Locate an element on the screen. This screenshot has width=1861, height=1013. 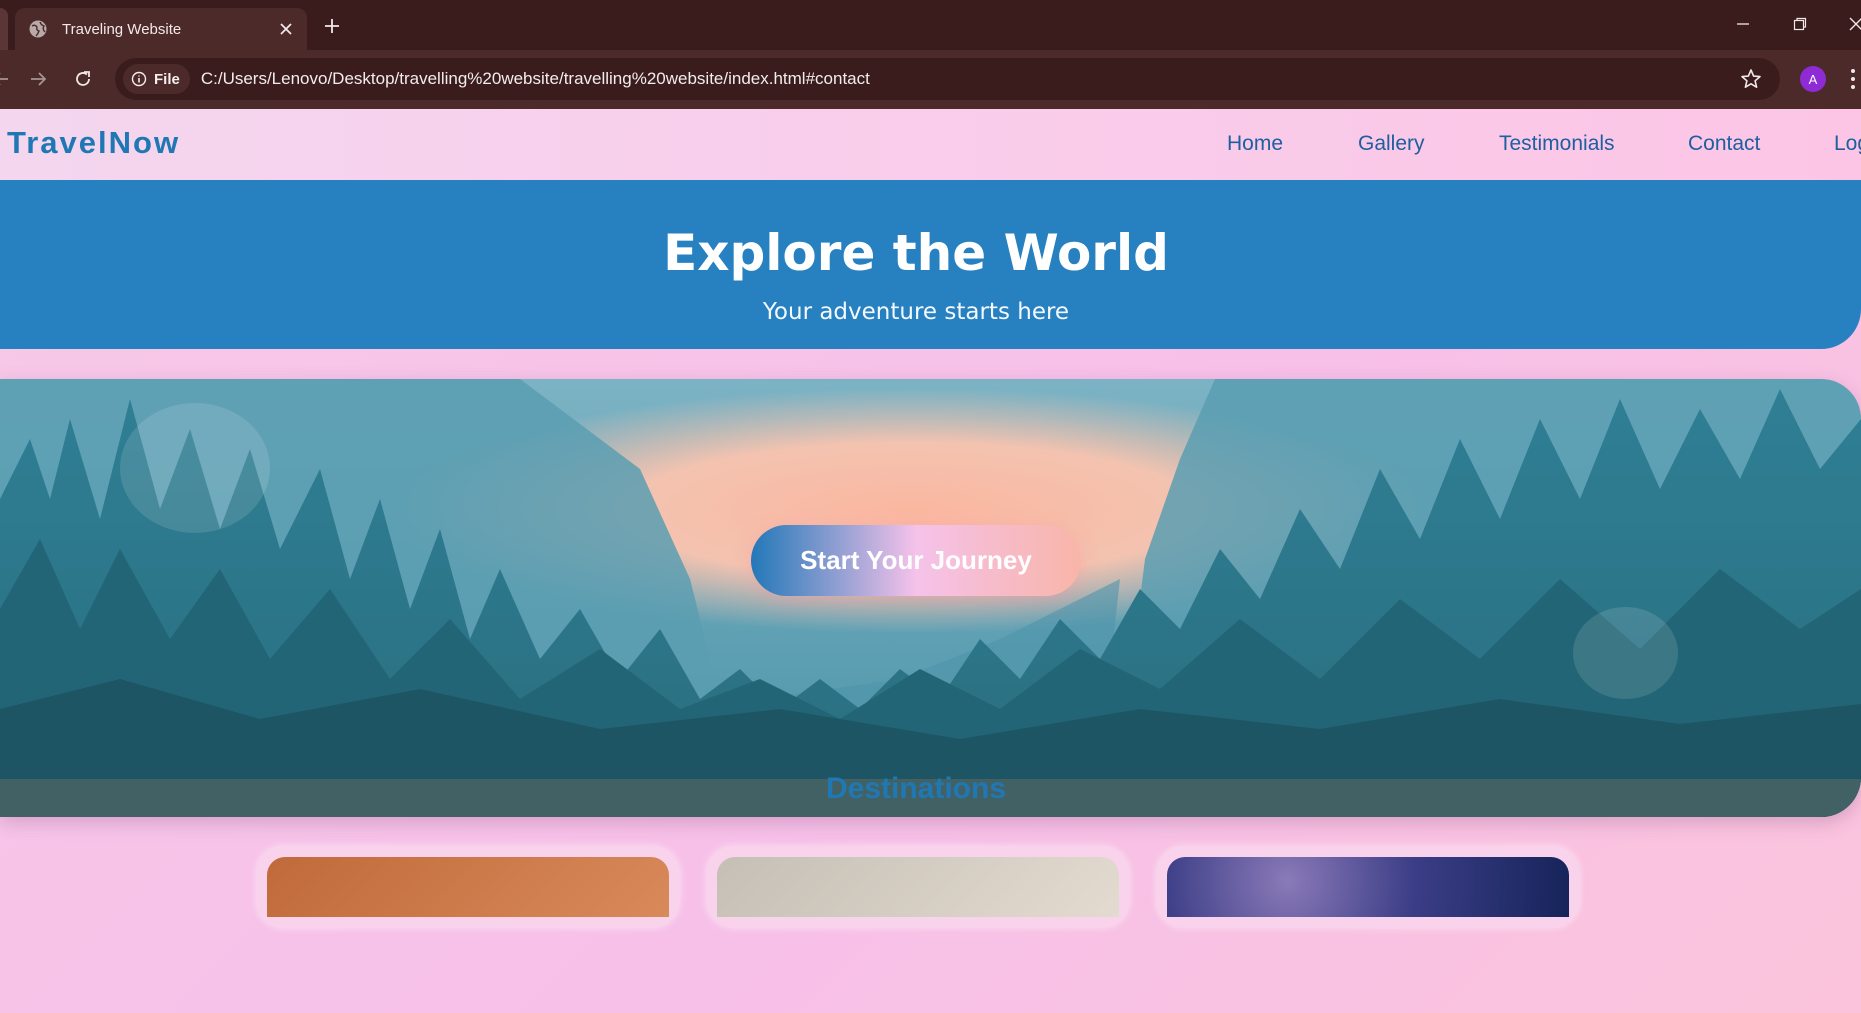
tab-title: Traveling Website is located at coordinates (122, 29).